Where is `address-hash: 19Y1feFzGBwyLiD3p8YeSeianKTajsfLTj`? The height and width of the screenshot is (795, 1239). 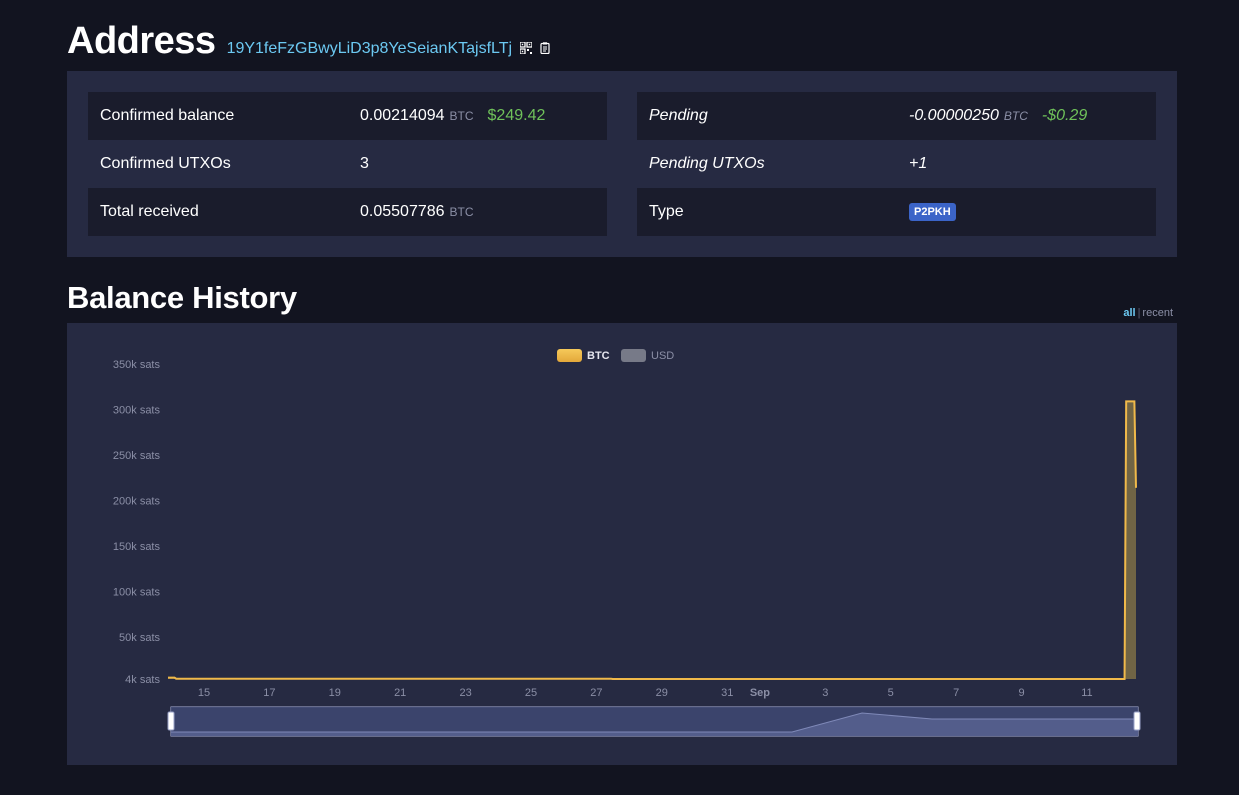
address-hash: 19Y1feFzGBwyLiD3p8YeSeianKTajsfLTj is located at coordinates (370, 49).